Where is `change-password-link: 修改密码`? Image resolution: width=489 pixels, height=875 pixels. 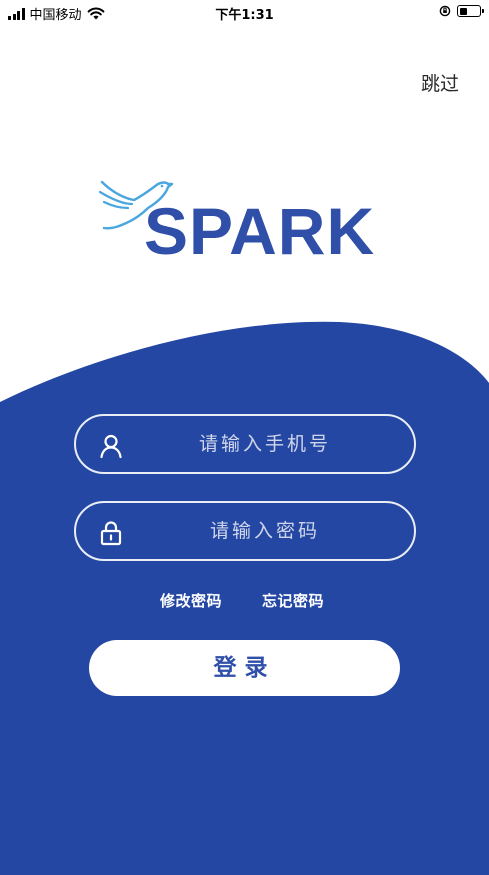
change-password-link: 修改密码 is located at coordinates (191, 600).